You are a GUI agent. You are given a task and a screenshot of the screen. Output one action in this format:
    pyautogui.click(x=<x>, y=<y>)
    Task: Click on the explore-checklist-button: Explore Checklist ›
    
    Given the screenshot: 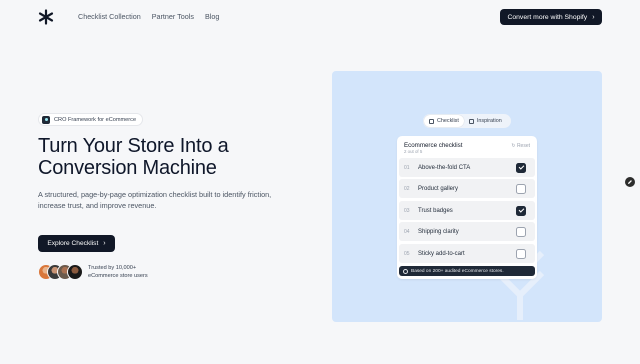 What is the action you would take?
    pyautogui.click(x=76, y=243)
    